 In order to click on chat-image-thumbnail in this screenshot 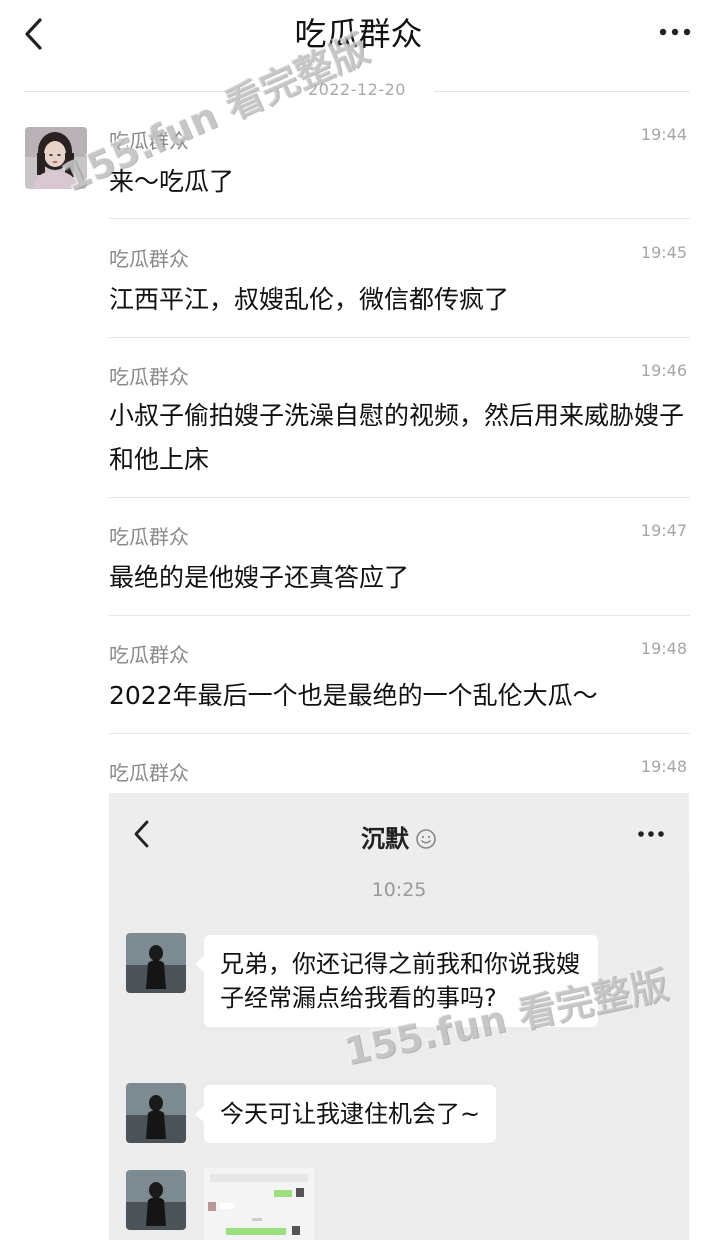, I will do `click(259, 1204)`.